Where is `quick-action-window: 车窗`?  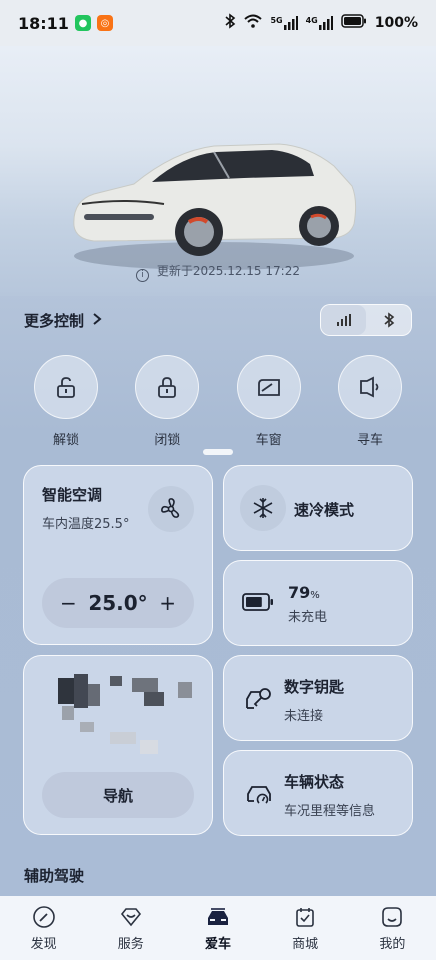
quick-action-window: 车窗 is located at coordinates (269, 401).